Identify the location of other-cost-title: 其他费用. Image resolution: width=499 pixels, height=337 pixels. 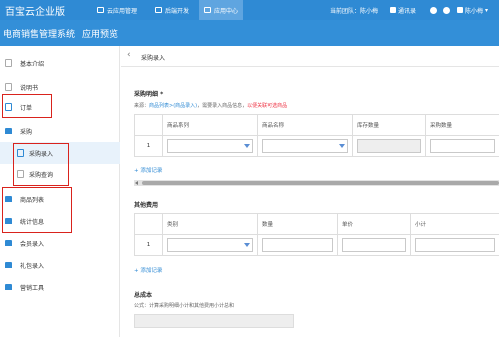
(146, 205).